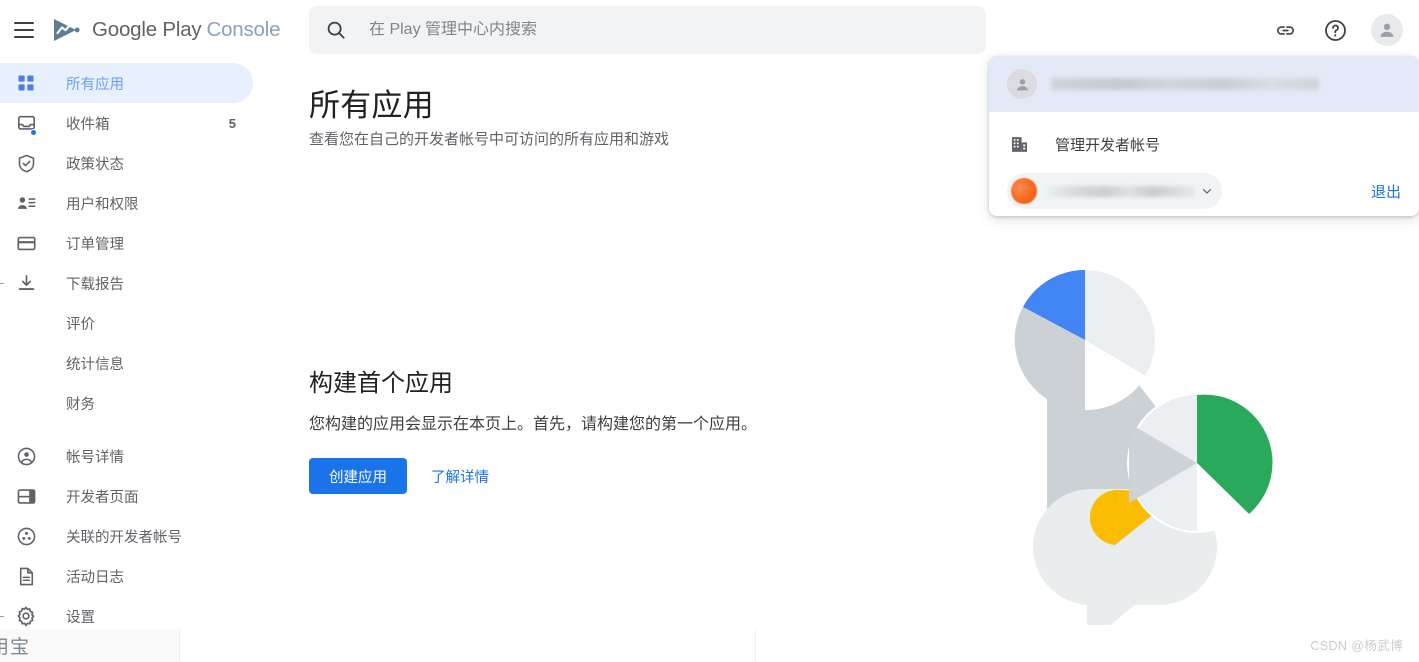 This screenshot has width=1419, height=662. I want to click on play-console-empty-illustration, so click(1143, 447).